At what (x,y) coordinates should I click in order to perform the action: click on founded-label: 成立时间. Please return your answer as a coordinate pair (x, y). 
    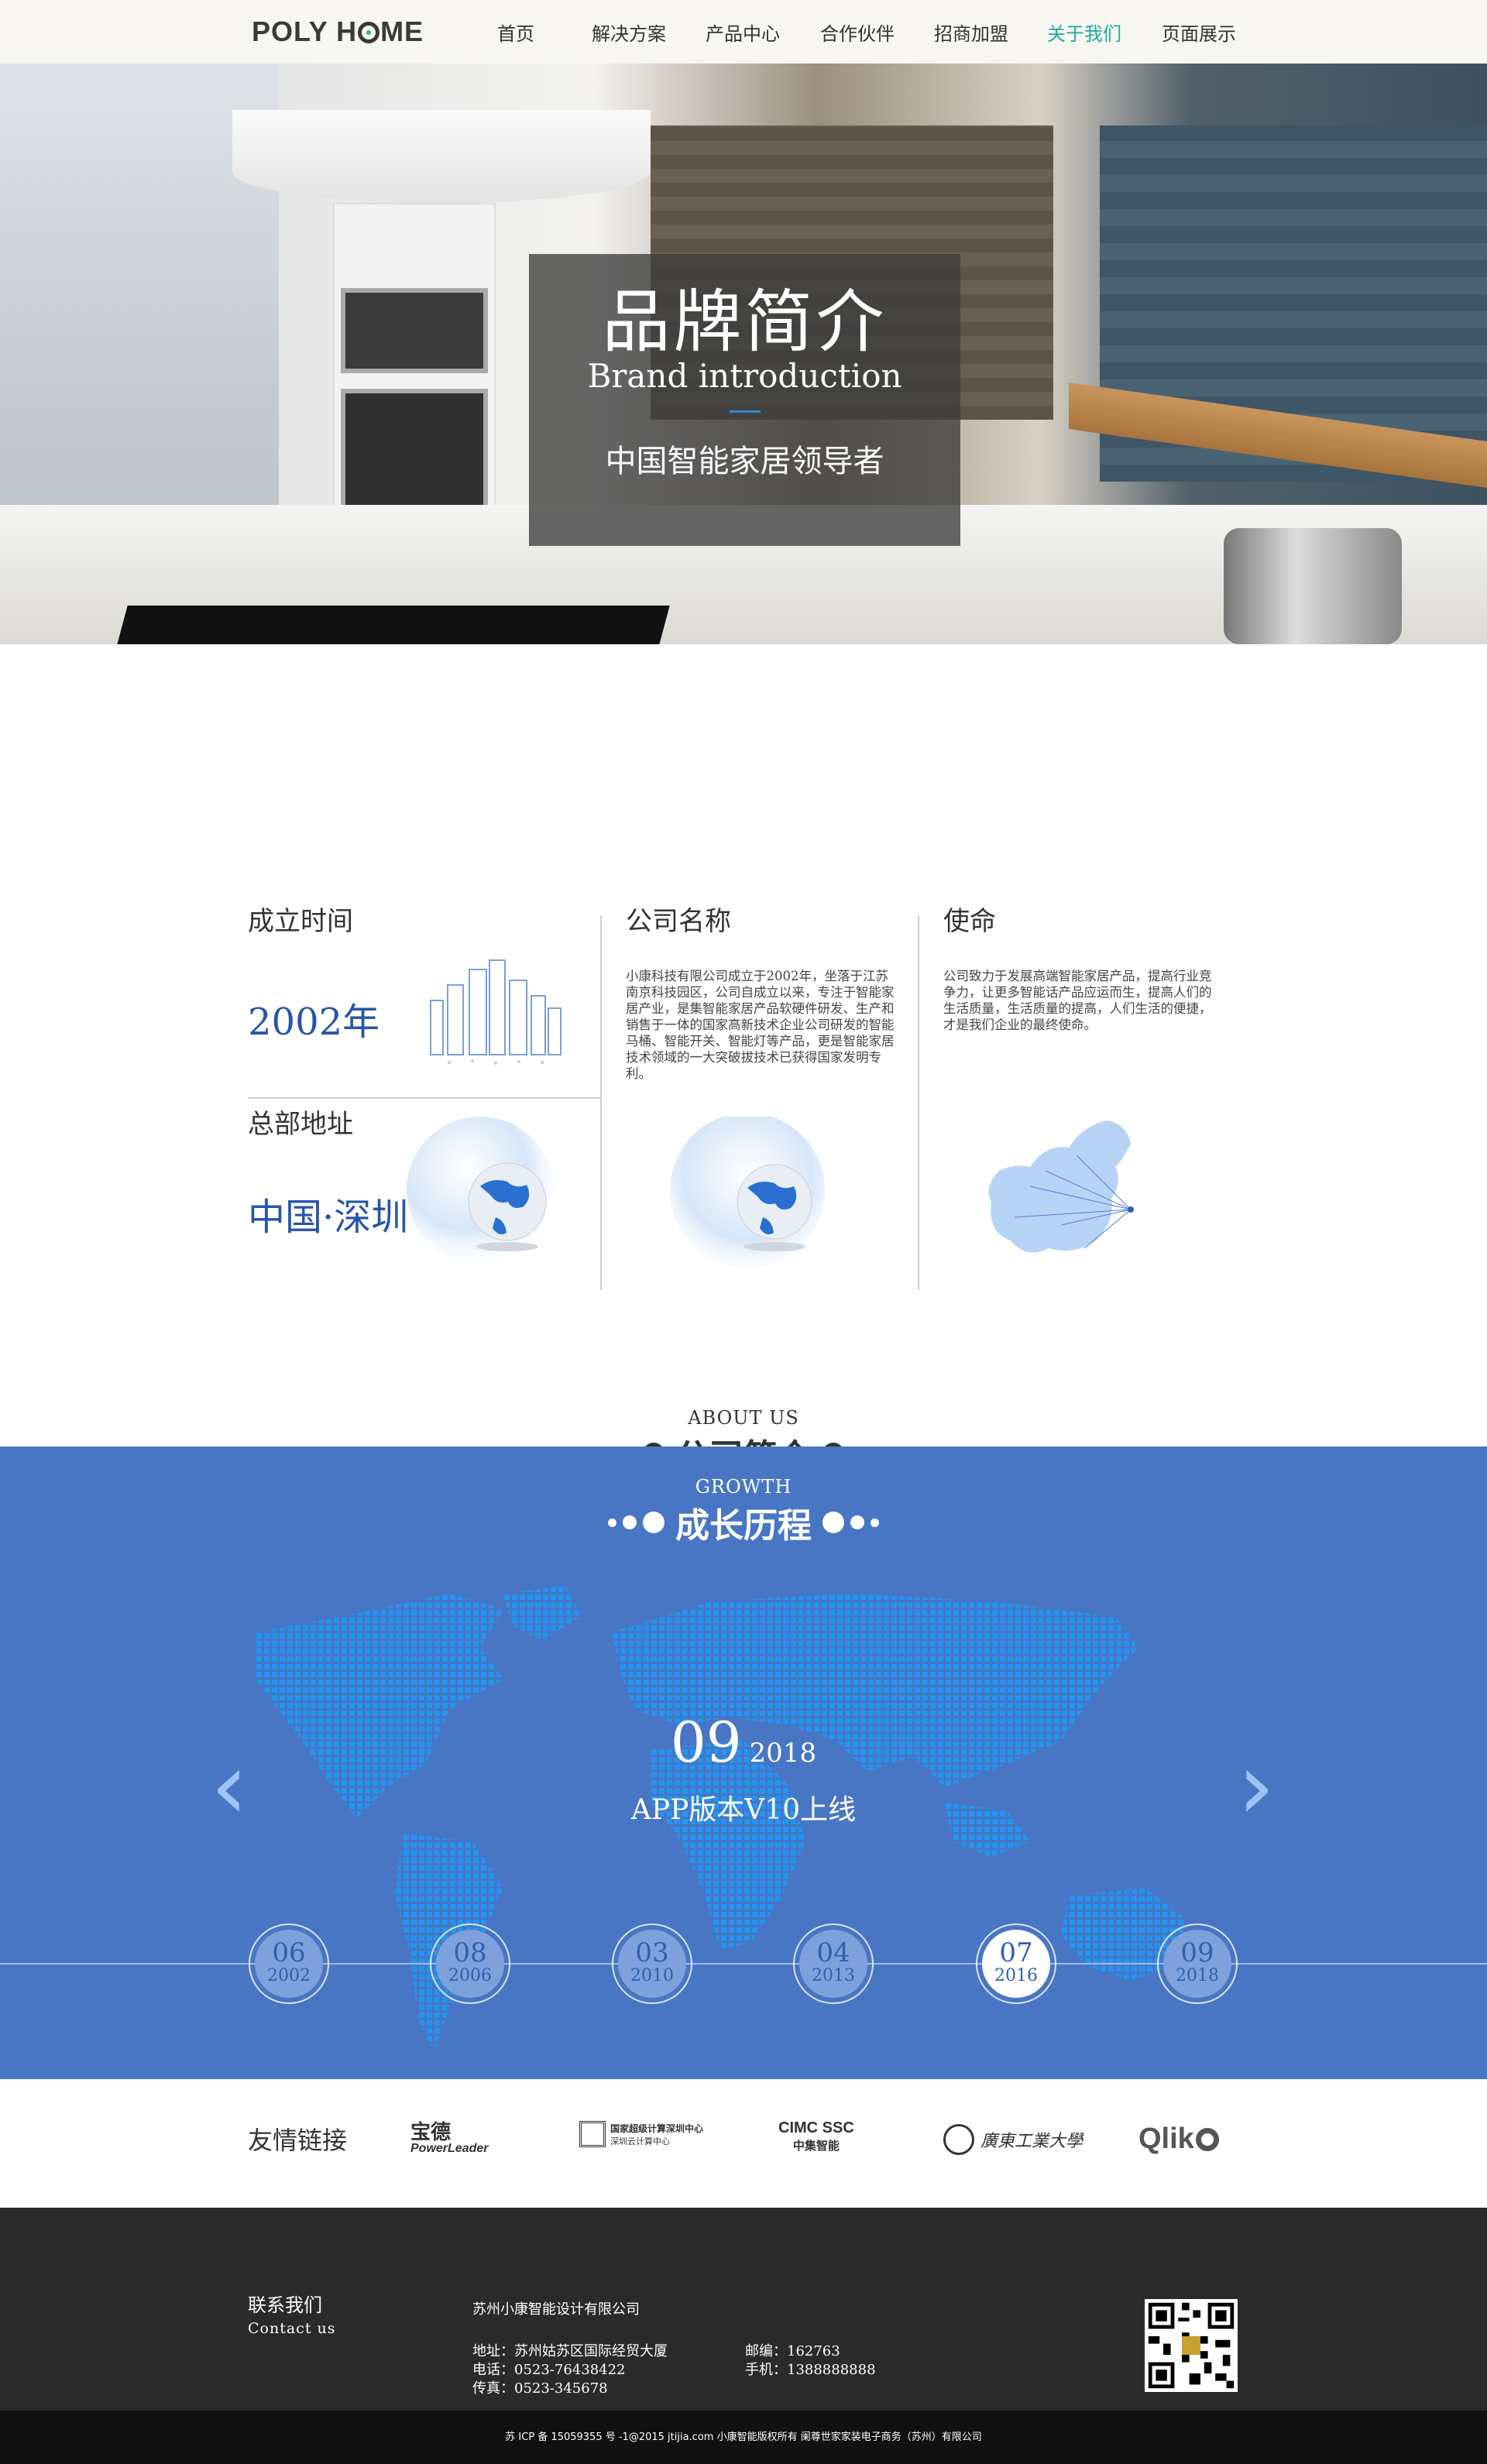
    Looking at the image, I should click on (301, 921).